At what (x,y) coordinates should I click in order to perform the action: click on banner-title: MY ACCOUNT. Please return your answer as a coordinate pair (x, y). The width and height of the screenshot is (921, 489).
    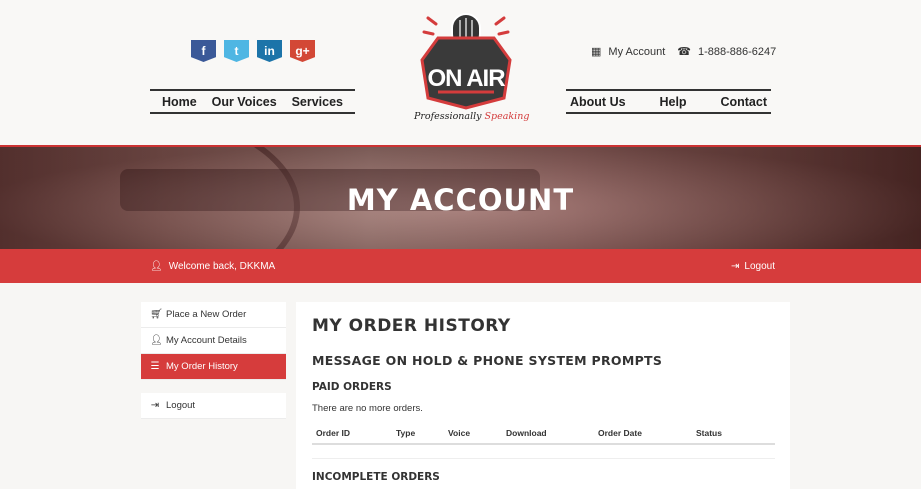
    Looking at the image, I should click on (460, 200).